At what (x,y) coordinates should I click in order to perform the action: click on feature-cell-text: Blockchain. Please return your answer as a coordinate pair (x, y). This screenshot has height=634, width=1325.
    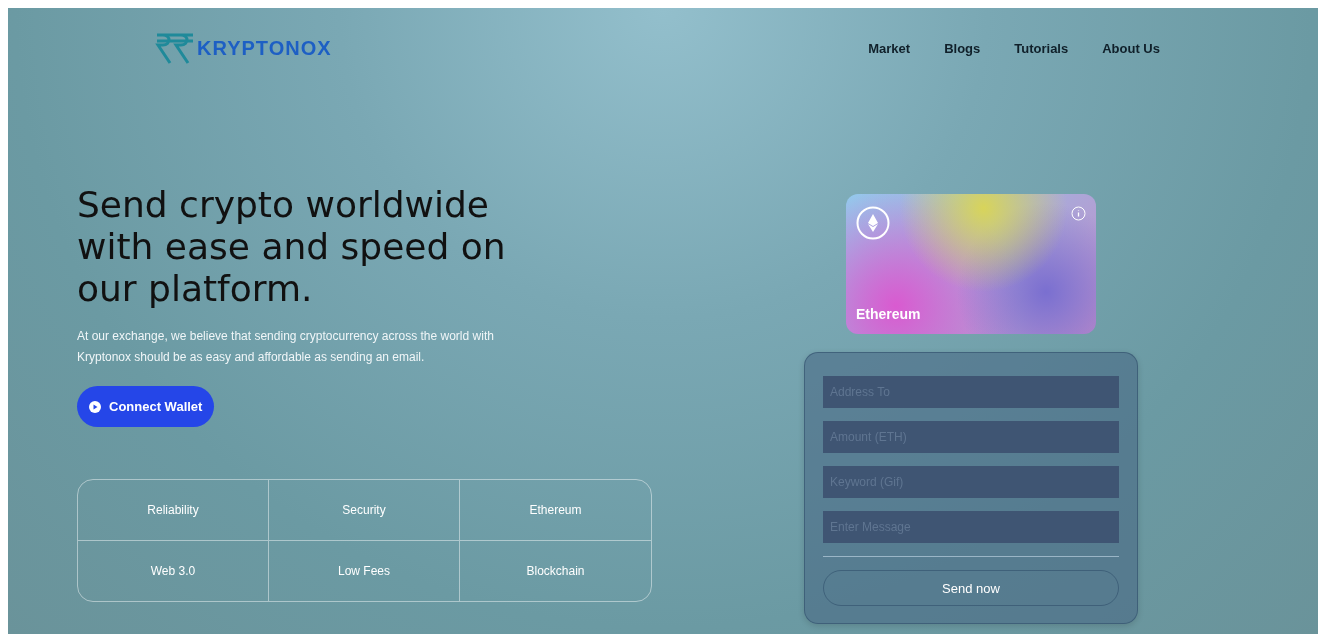
    Looking at the image, I should click on (555, 571).